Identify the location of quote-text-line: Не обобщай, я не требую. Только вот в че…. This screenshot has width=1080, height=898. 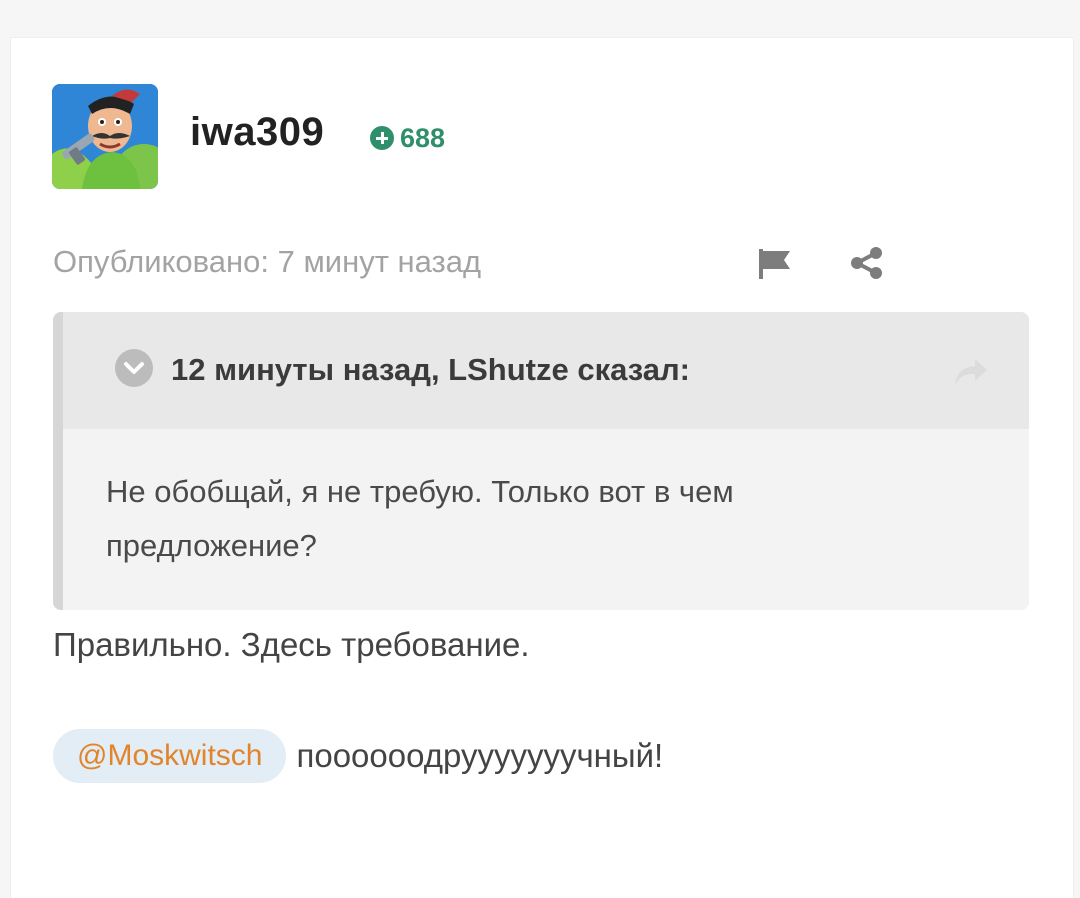
(420, 491).